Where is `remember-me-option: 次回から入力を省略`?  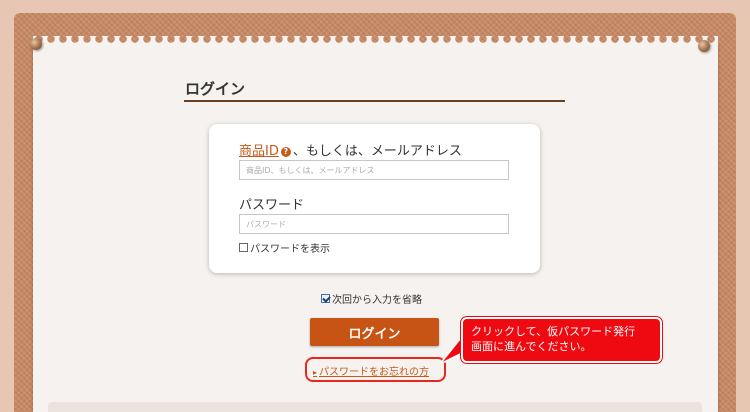
remember-me-option: 次回から入力を省略 is located at coordinates (371, 298).